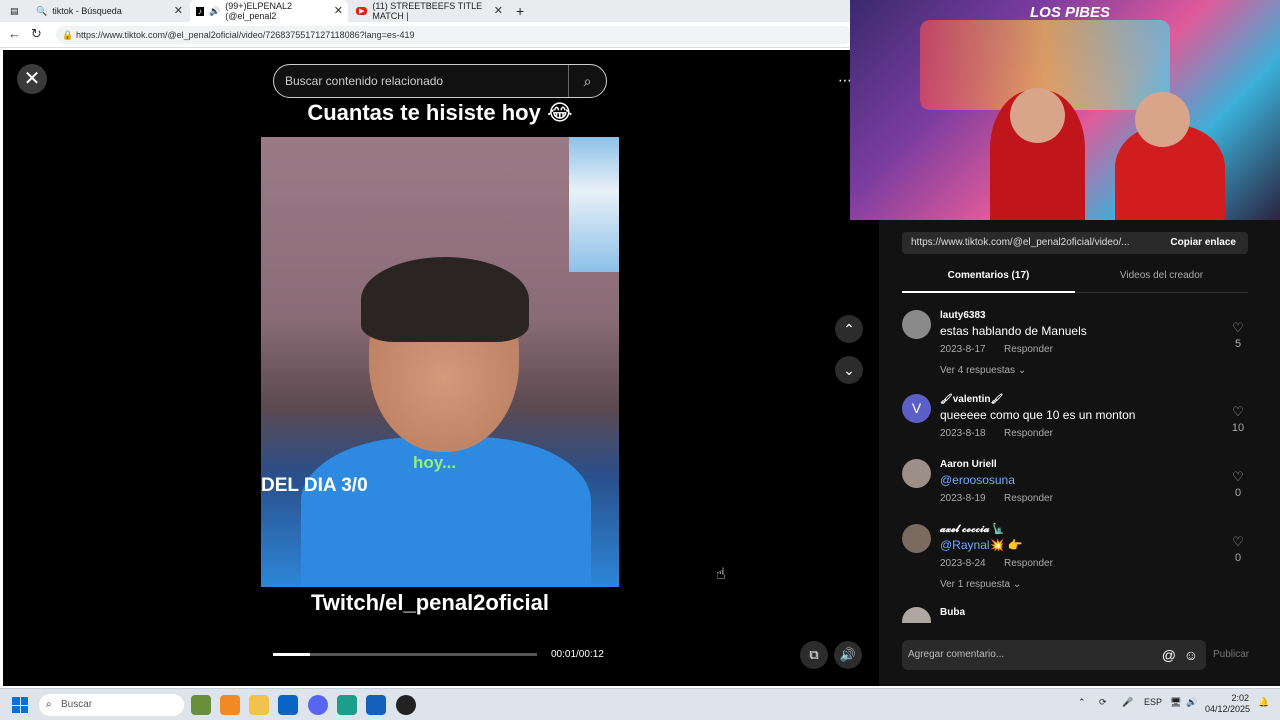  Describe the element at coordinates (983, 370) in the screenshot. I see `view-replies-button: Ver 4 respuestas ⌄` at that location.